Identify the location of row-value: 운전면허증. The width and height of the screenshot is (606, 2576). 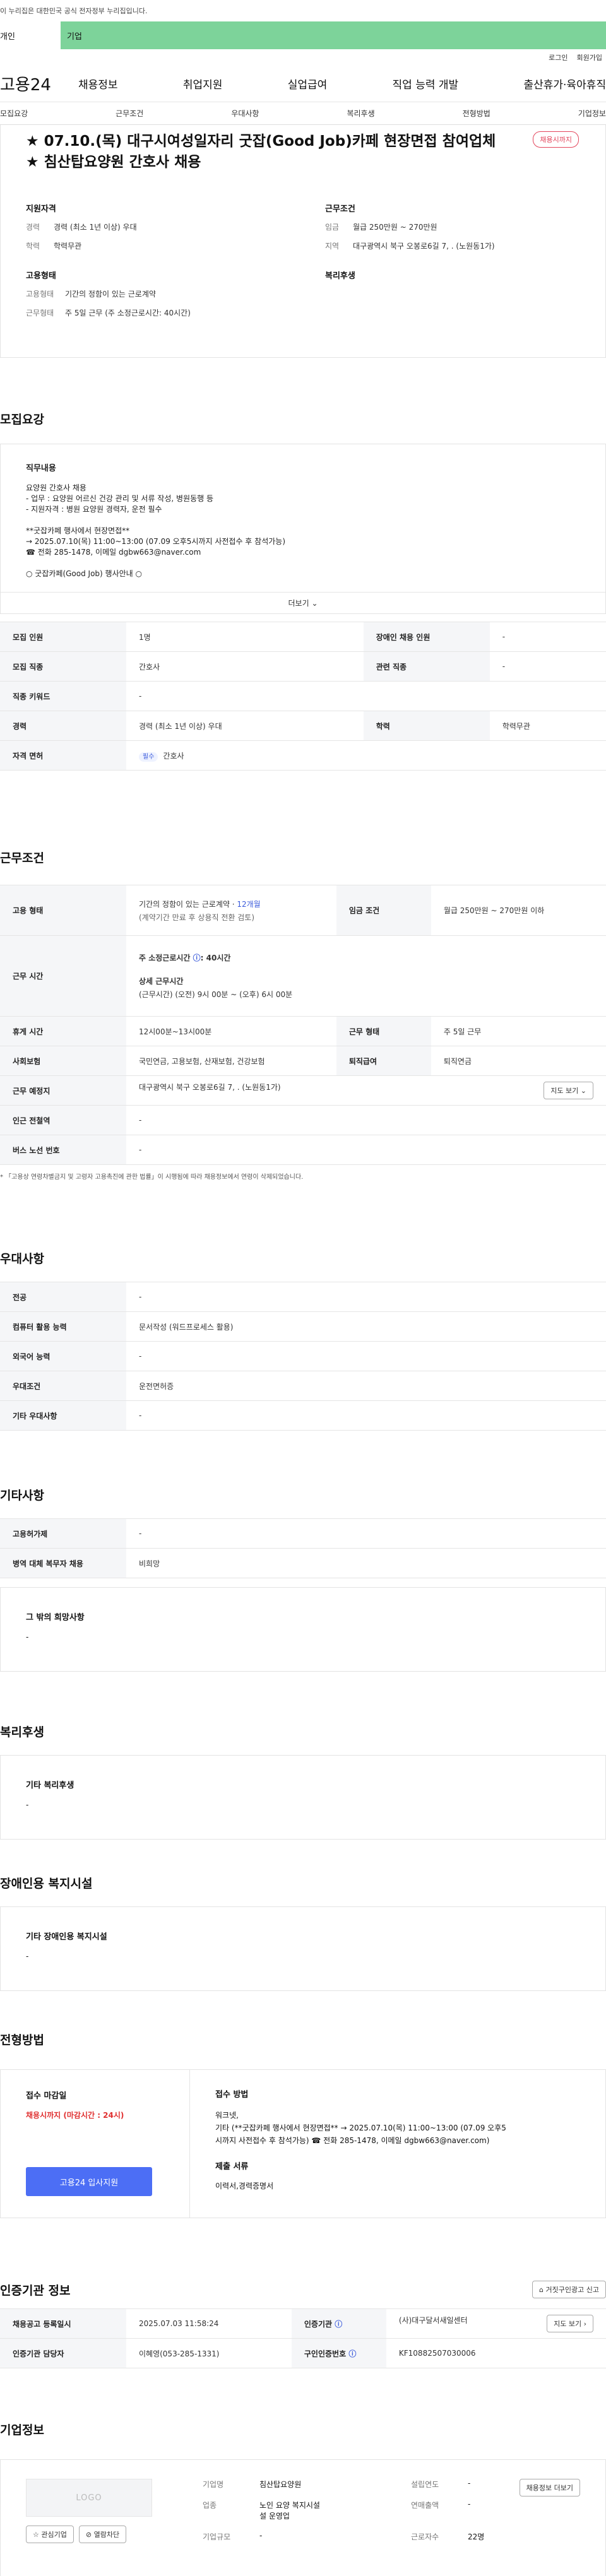
(366, 1386).